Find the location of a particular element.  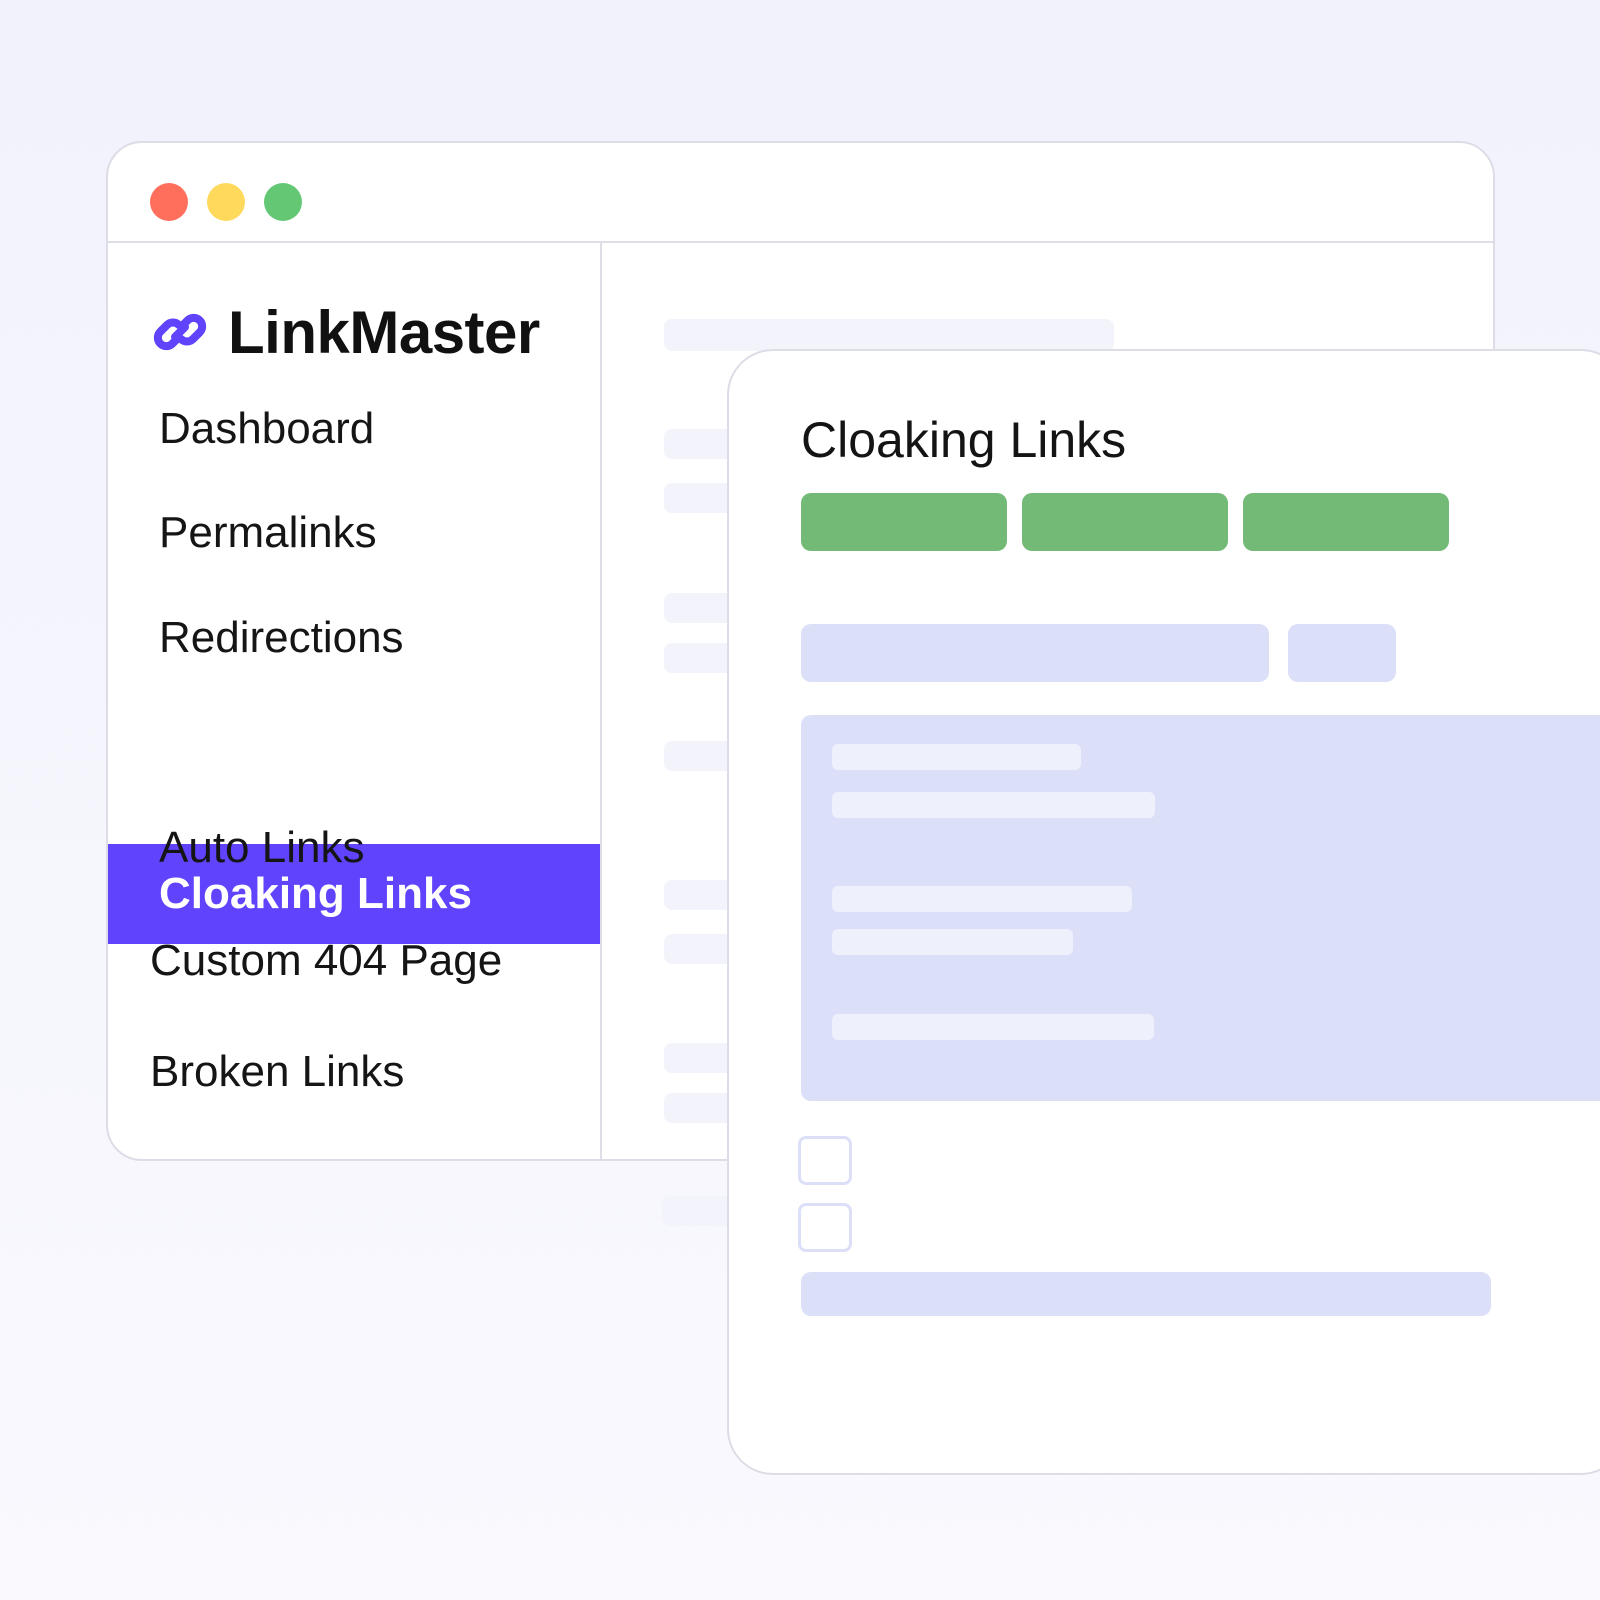

close-window-button is located at coordinates (169, 202).